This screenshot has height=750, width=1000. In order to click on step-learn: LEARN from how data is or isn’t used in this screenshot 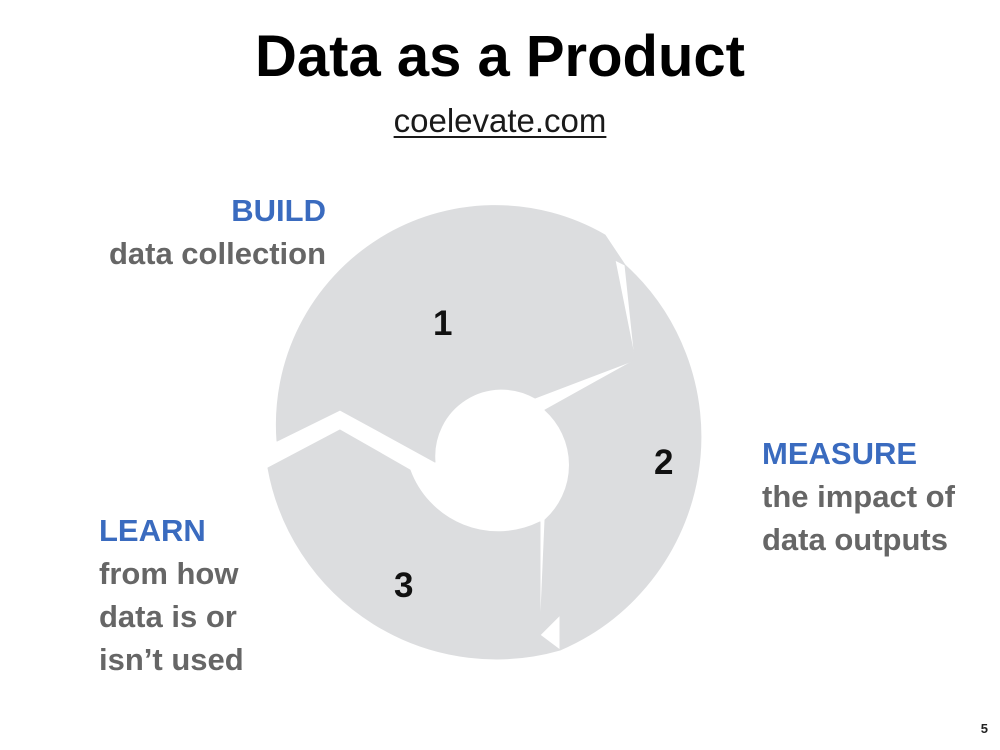, I will do `click(171, 595)`.